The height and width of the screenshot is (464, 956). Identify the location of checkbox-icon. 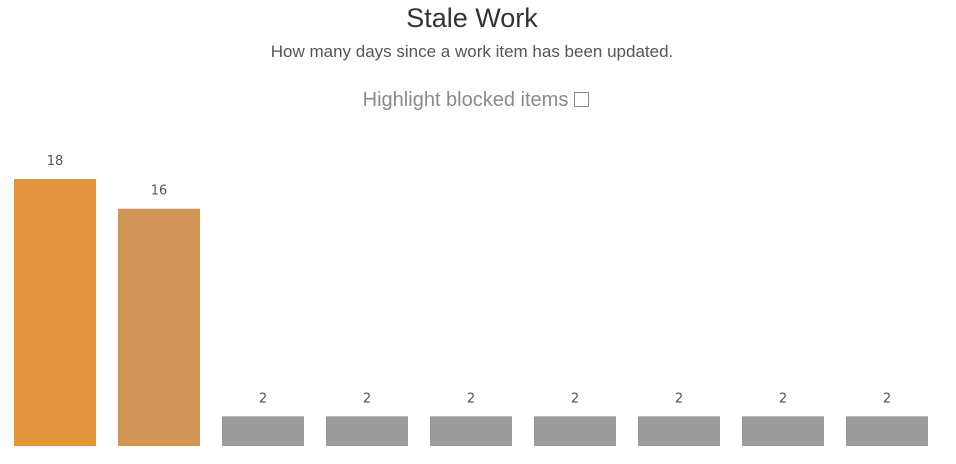
(582, 99).